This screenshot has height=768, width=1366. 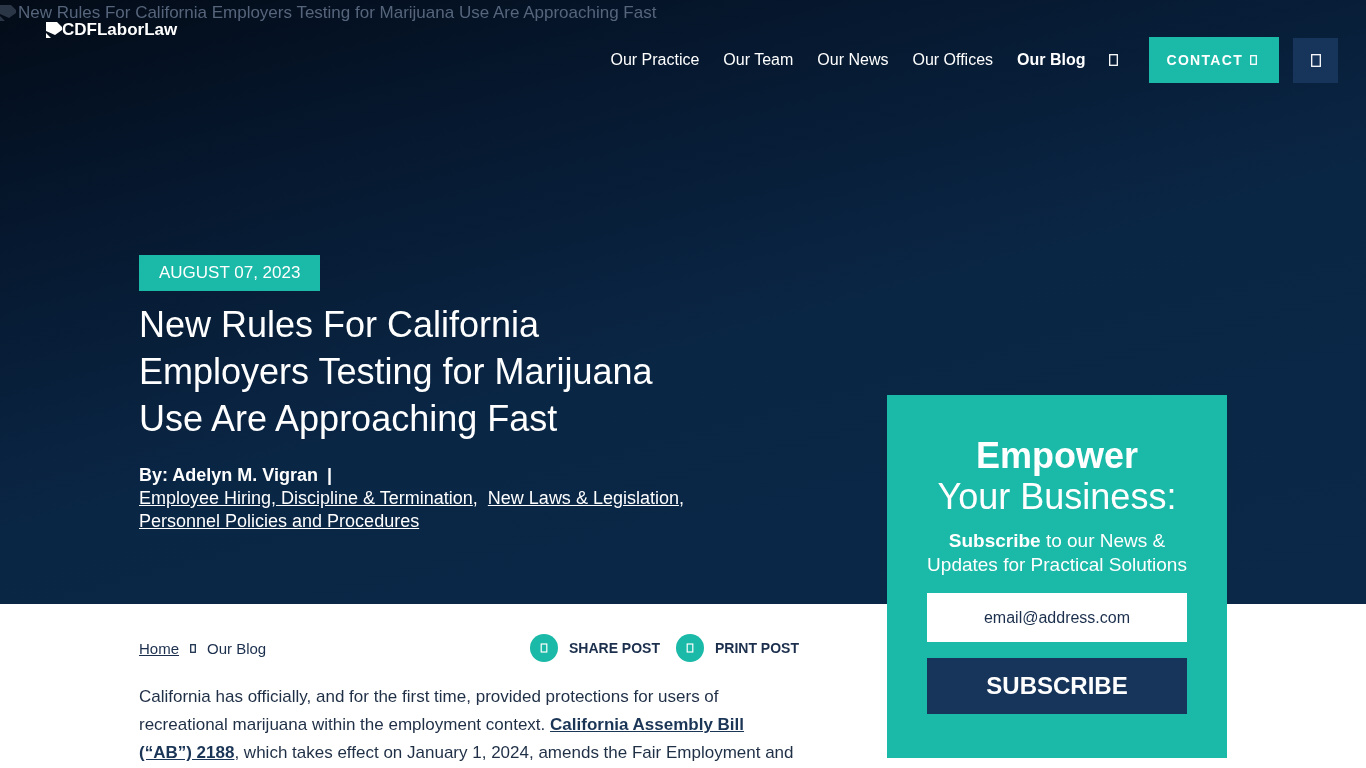 I want to click on logo-link: CDFLaborLaw, so click(x=112, y=29).